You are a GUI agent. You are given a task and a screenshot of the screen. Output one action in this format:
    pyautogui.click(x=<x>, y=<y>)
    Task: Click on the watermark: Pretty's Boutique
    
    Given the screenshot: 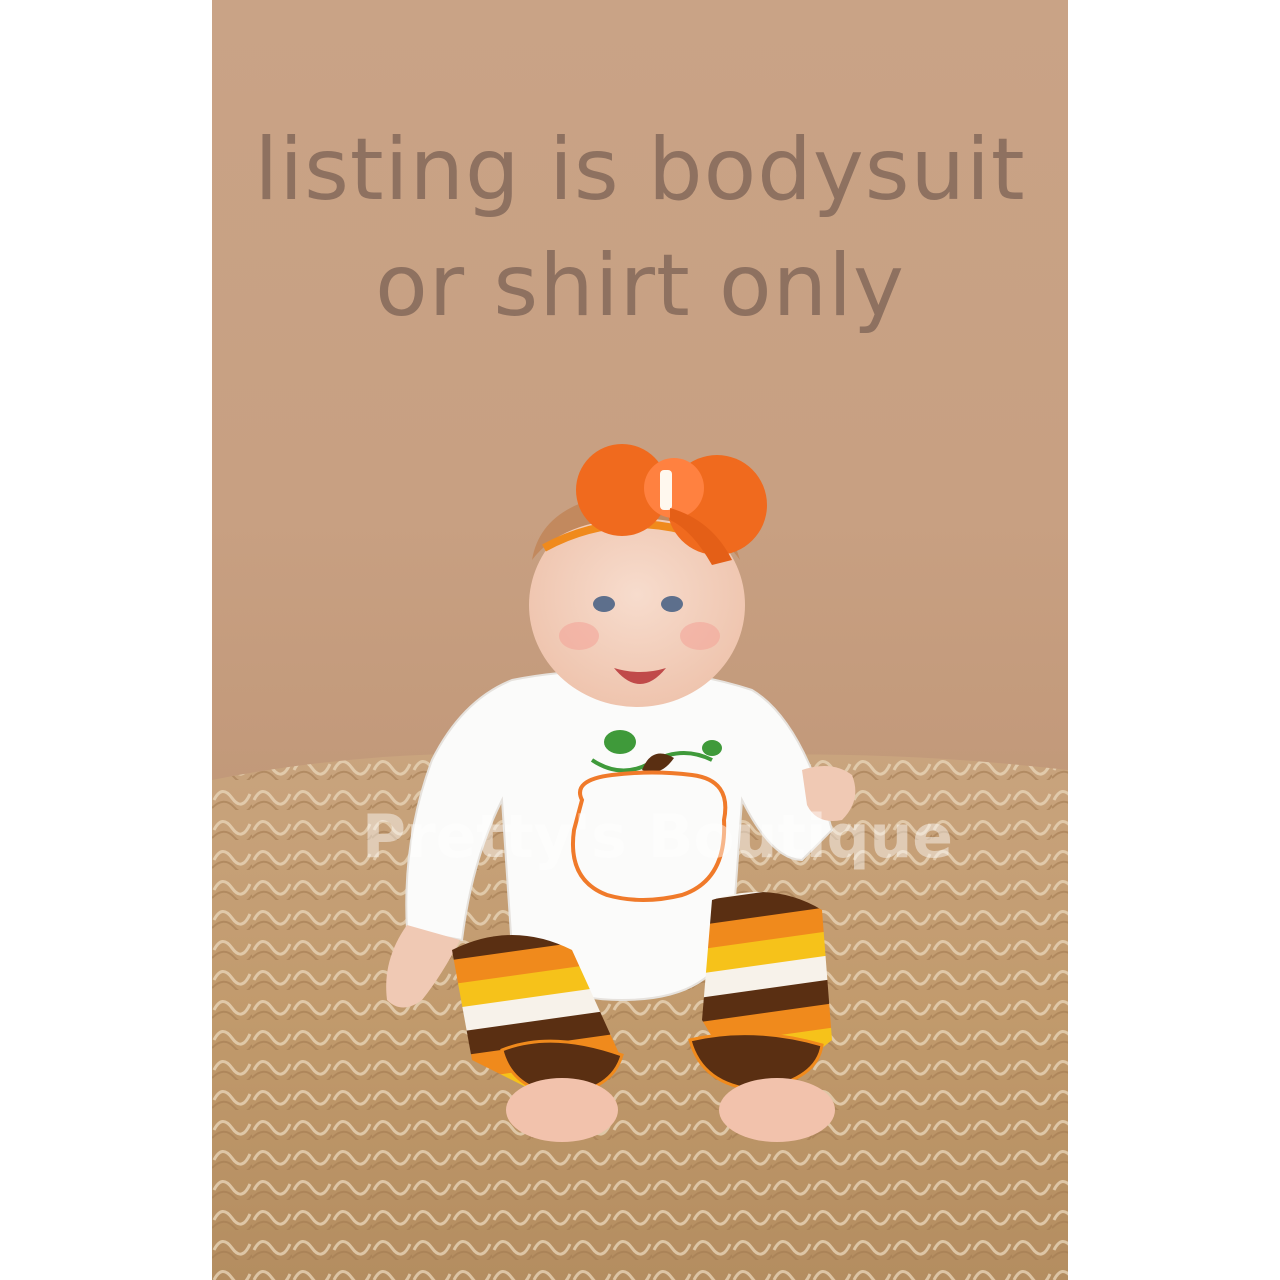 What is the action you would take?
    pyautogui.click(x=657, y=837)
    